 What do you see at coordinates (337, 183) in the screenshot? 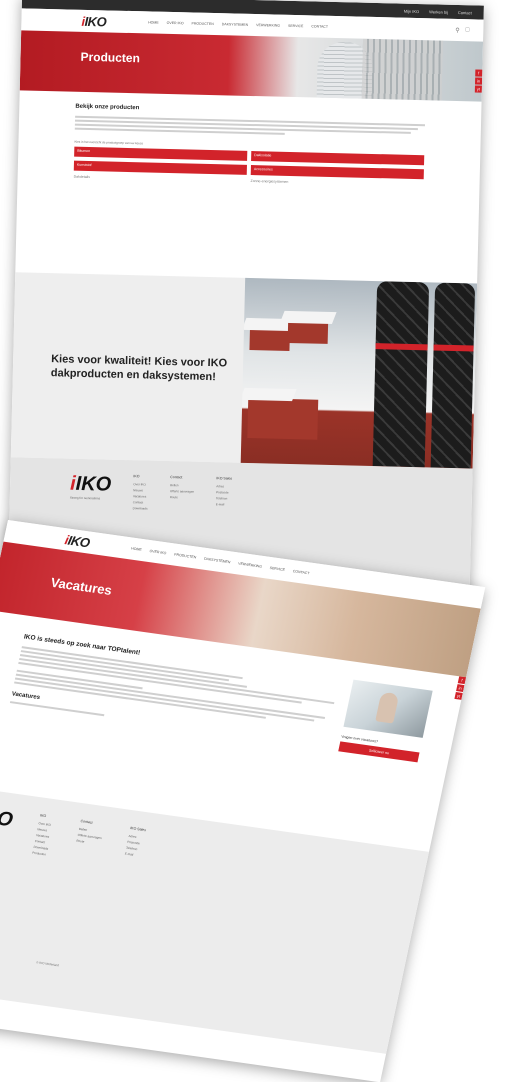
I see `product-link-2: Zonne-energiesystemen` at bounding box center [337, 183].